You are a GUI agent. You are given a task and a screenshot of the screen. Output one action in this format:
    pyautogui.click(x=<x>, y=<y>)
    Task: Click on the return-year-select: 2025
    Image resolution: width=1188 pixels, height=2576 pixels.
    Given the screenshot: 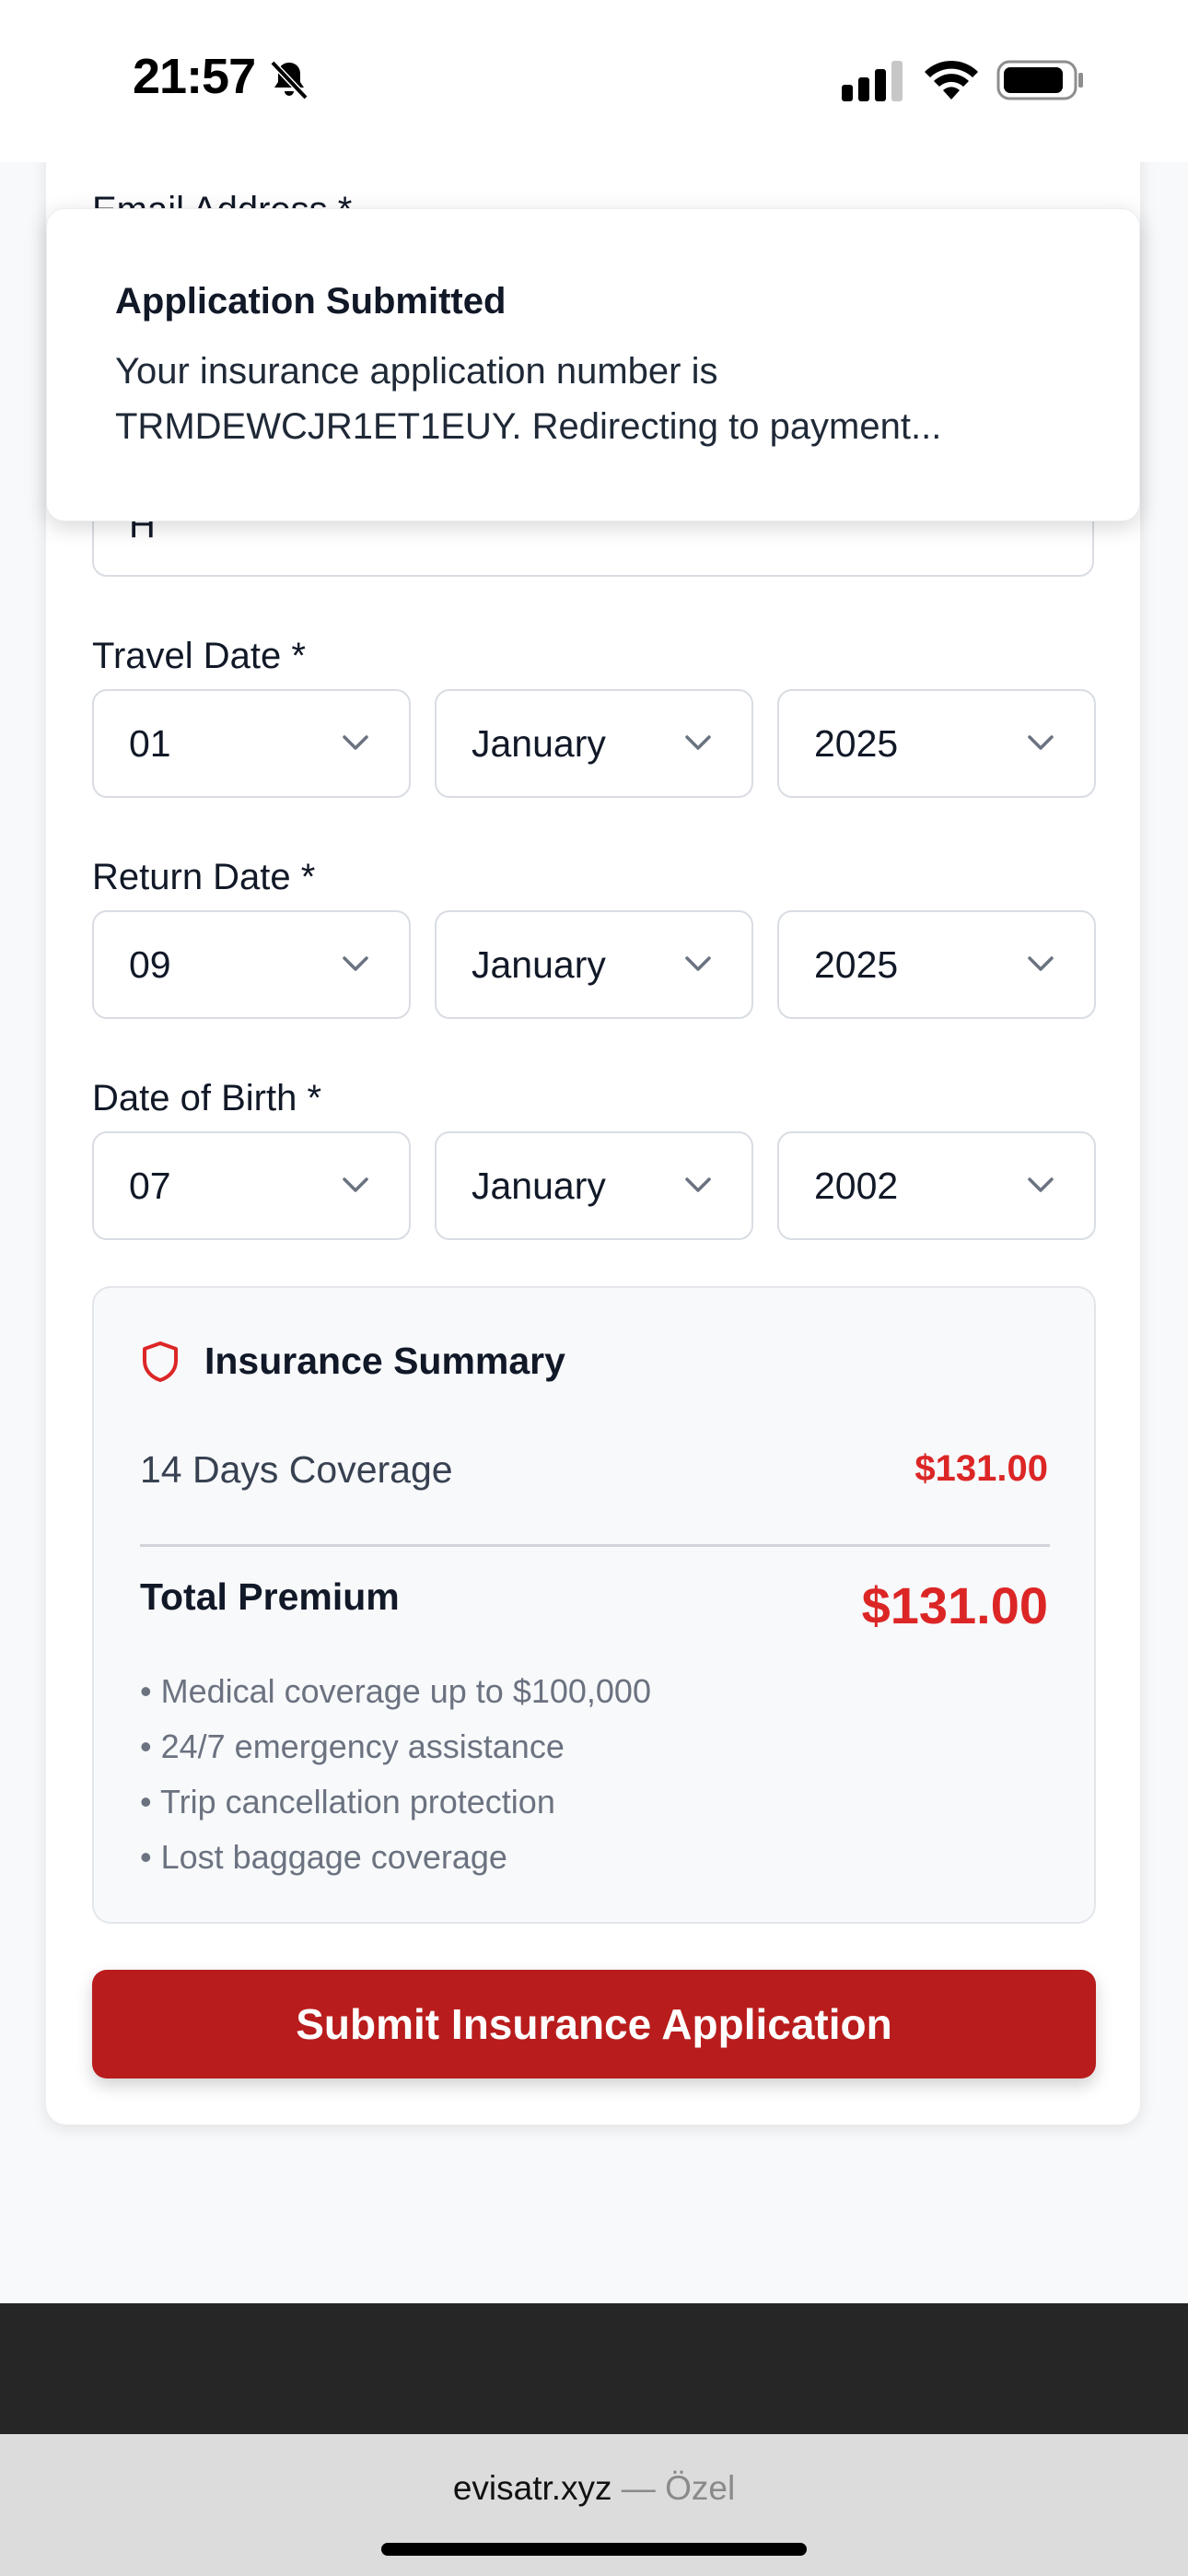 What is the action you would take?
    pyautogui.click(x=937, y=964)
    